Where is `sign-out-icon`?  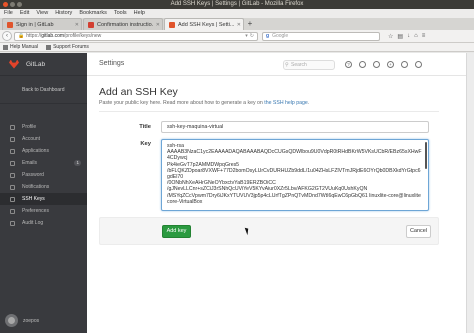
sign-out-icon is located at coordinates (418, 64).